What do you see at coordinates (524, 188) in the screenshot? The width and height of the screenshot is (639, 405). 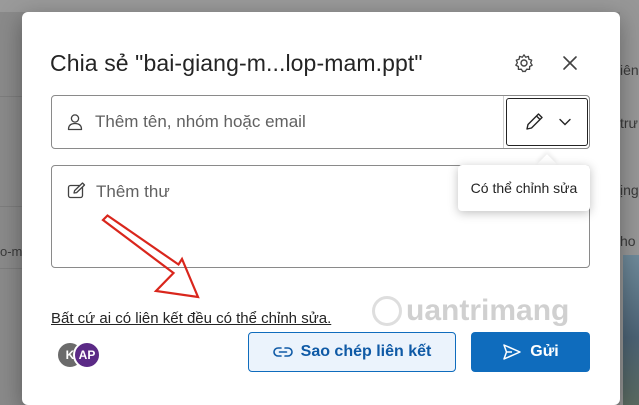 I see `permission-tooltip: Có thể chỉnh sửa` at bounding box center [524, 188].